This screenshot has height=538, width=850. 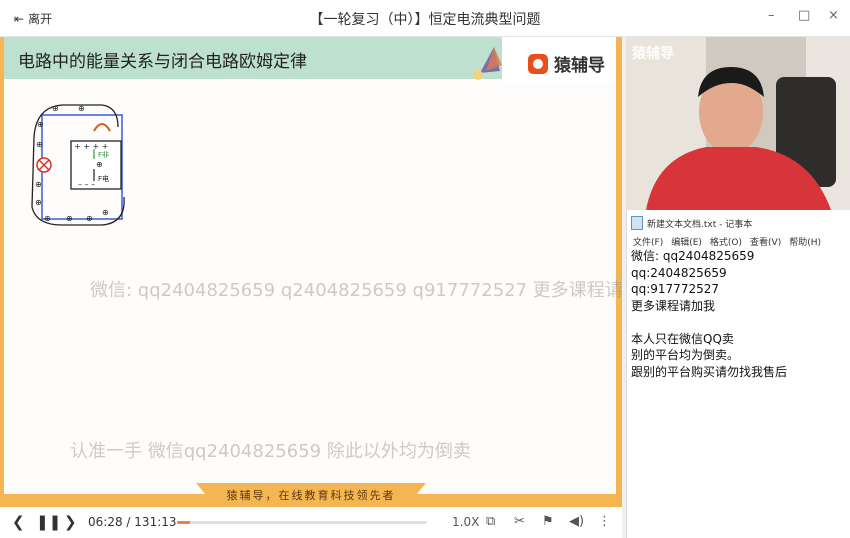 I want to click on player-controls: ❮ ❚❚ ❯ 06:28 / 131:13 1.0X ⧉ ✂ ⚑ ◀) ⋮, so click(x=311, y=522).